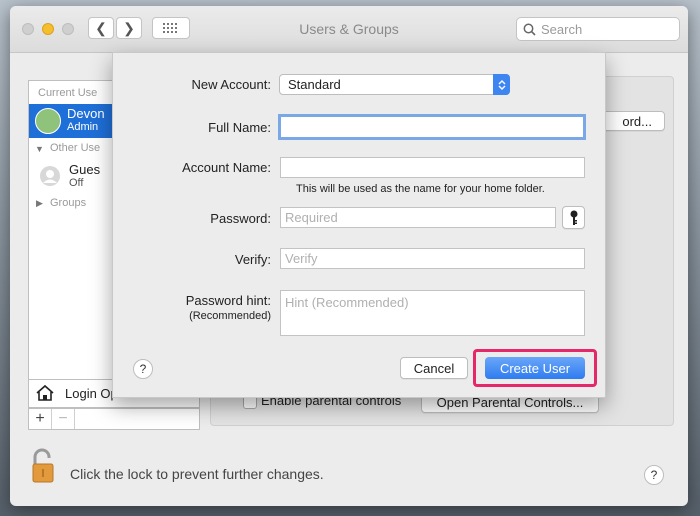 The width and height of the screenshot is (700, 516). What do you see at coordinates (501, 84) in the screenshot?
I see `popup-arrows-icon` at bounding box center [501, 84].